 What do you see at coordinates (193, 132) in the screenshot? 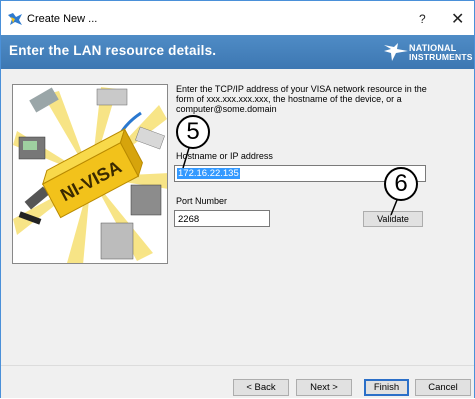
I see `callout-step-5: 5` at bounding box center [193, 132].